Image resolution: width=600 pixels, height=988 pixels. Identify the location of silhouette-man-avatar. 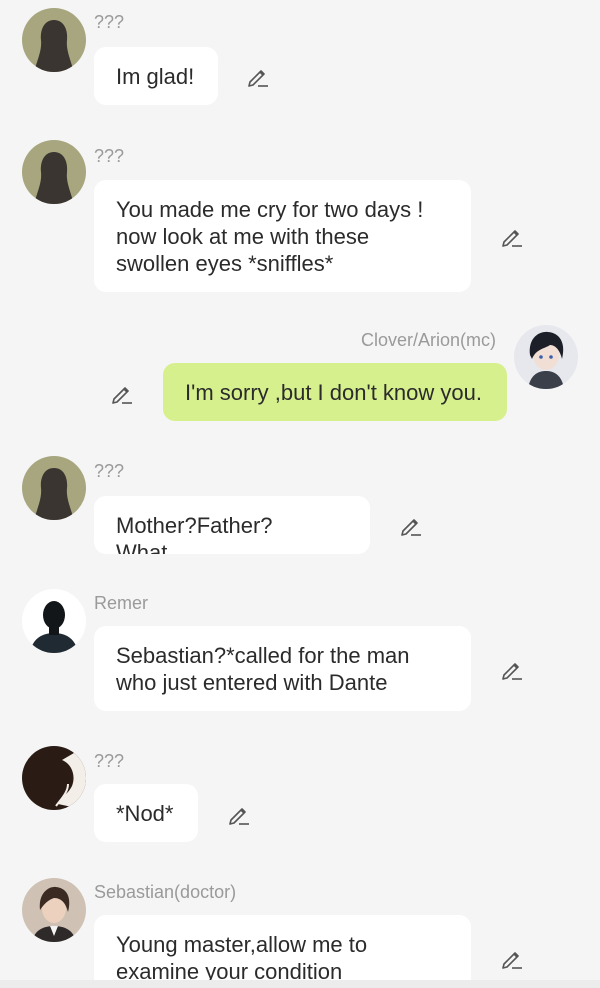
(54, 621).